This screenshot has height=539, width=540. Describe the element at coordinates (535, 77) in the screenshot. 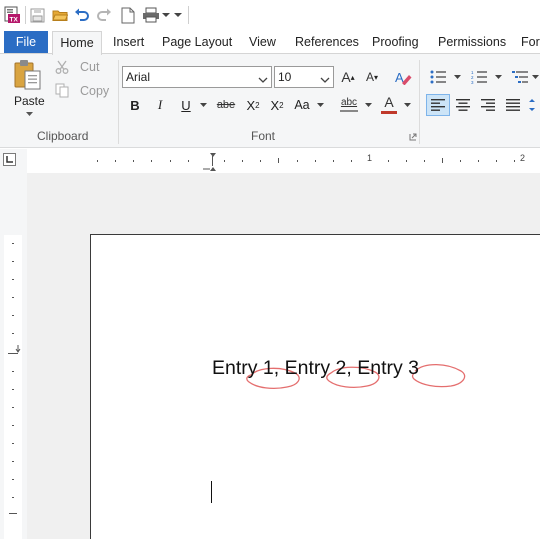

I see `multilevel-dropdown-icon` at that location.